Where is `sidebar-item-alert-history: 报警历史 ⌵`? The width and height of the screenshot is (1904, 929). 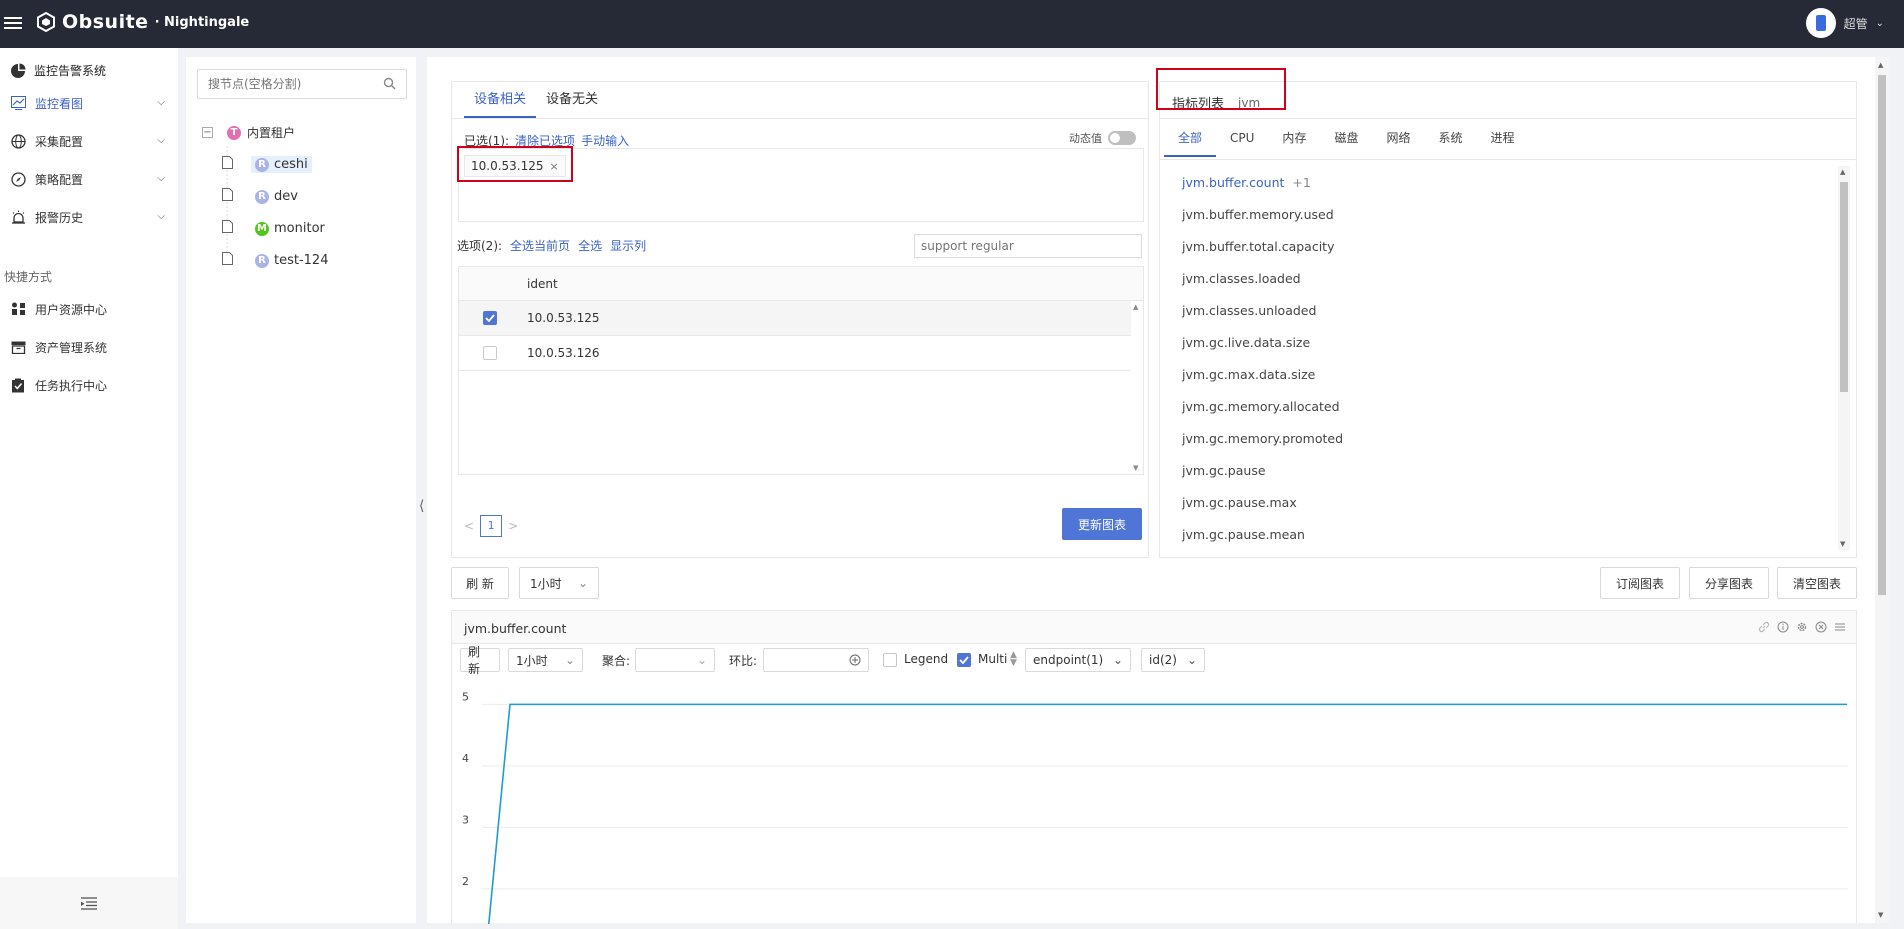
sidebar-item-alert-history: 报警历史 ⌵ is located at coordinates (87, 217).